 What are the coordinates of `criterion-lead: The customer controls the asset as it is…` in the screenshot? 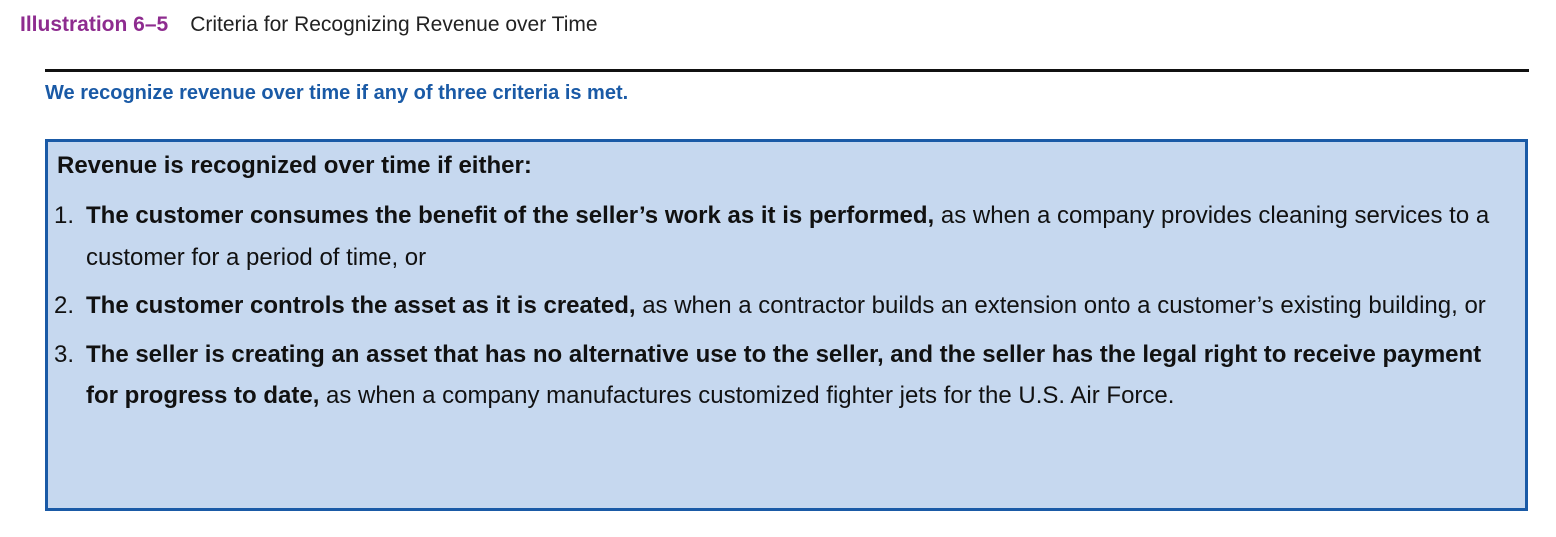 It's located at (361, 305).